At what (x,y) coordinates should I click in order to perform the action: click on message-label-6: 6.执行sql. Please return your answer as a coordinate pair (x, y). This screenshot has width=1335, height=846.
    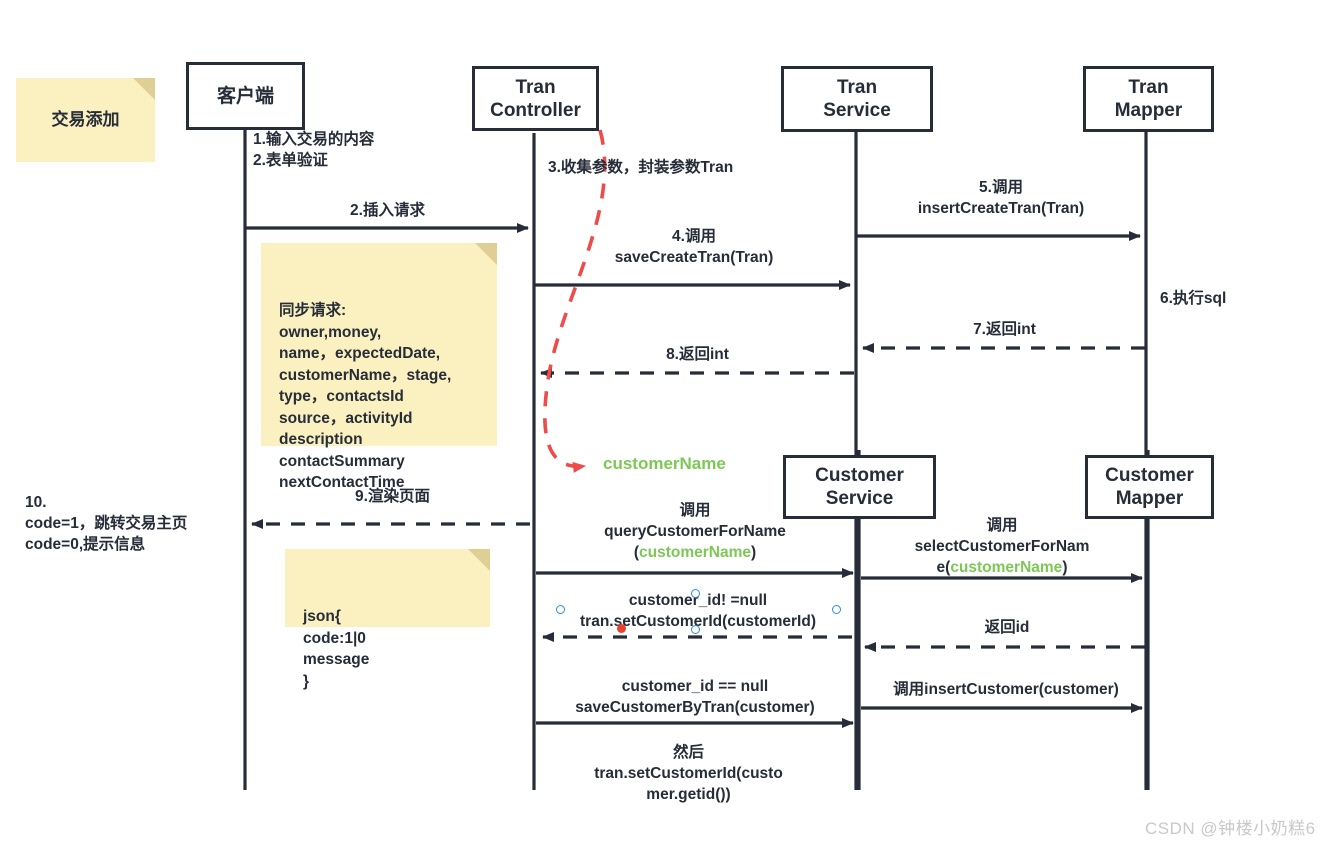
    Looking at the image, I should click on (1235, 298).